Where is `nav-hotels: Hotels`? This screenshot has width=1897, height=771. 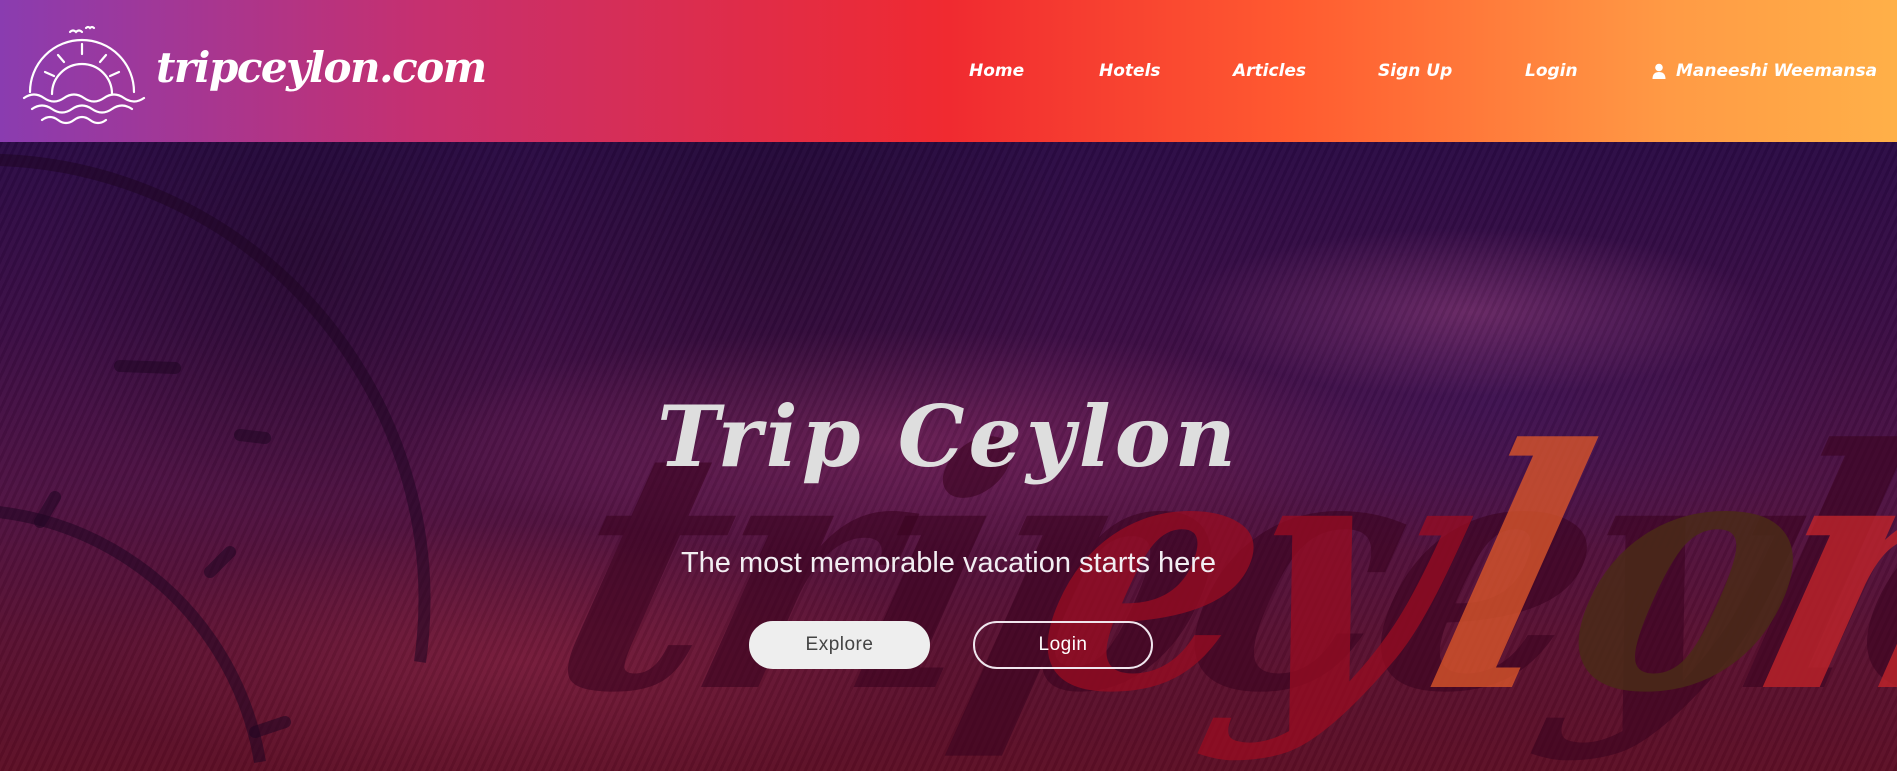
nav-hotels: Hotels is located at coordinates (1130, 71).